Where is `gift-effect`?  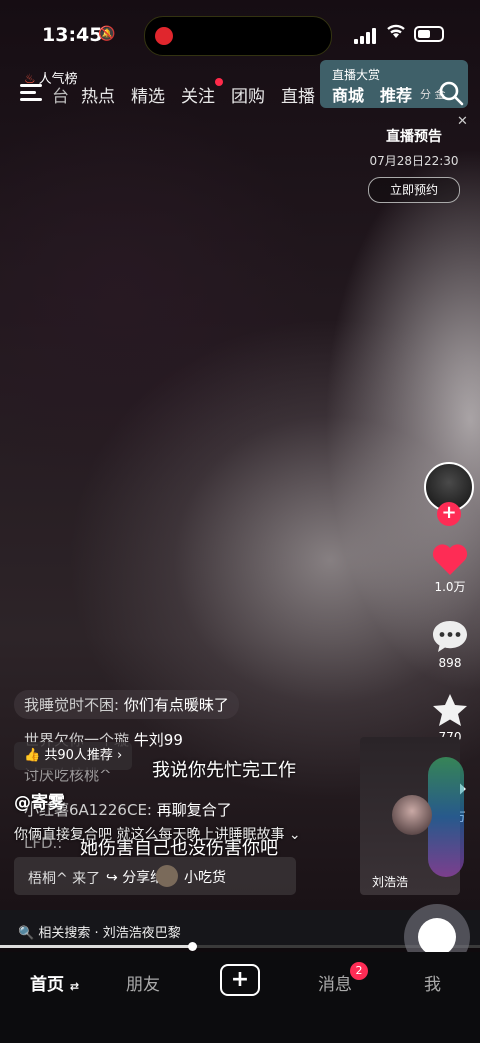
gift-effect is located at coordinates (446, 817).